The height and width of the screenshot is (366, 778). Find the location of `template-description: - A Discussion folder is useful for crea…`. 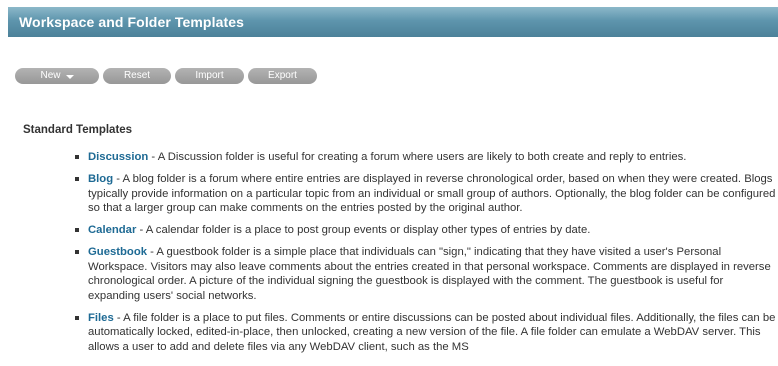

template-description: - A Discussion folder is useful for crea… is located at coordinates (417, 157).